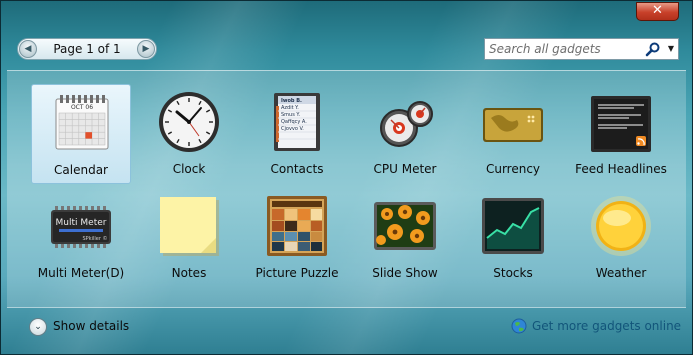  I want to click on chip-title: Multi Meter, so click(81, 223).